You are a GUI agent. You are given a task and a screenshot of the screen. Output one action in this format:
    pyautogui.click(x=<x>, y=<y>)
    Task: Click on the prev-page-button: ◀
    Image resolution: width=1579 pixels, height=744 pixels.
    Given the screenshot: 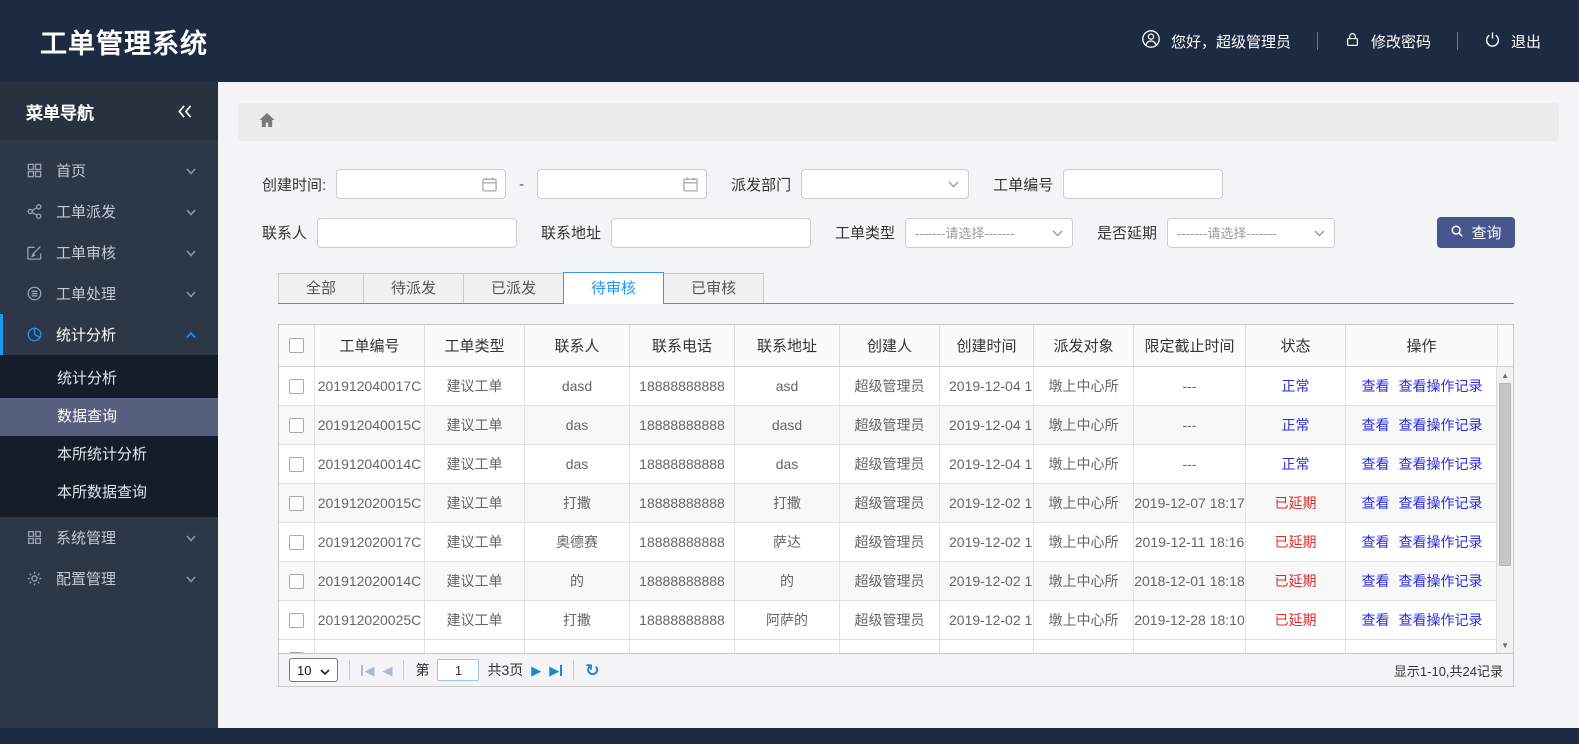 What is the action you would take?
    pyautogui.click(x=387, y=670)
    